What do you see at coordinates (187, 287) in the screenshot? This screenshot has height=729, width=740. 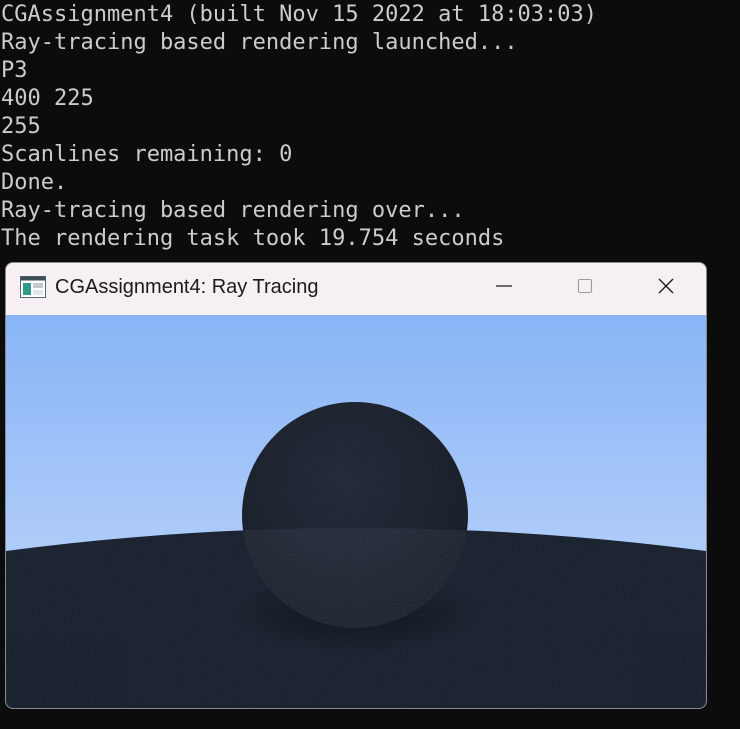 I see `window-title: CGAssignment4: Ray Tracing` at bounding box center [187, 287].